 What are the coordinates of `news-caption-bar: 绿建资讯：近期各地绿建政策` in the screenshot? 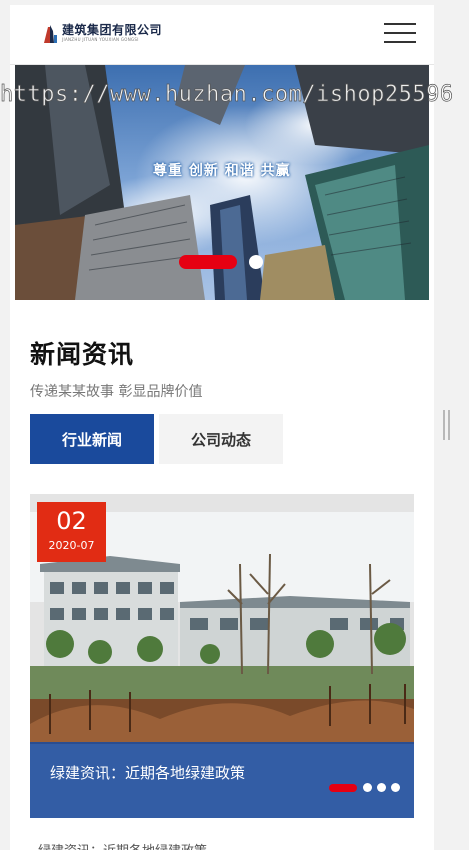 It's located at (222, 780).